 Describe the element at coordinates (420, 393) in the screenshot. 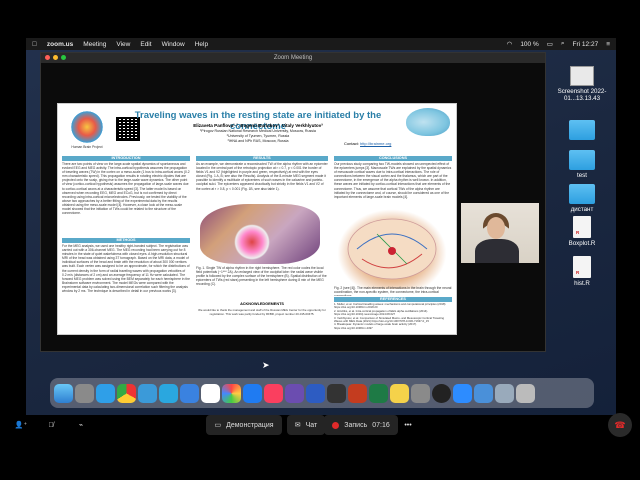

I see `system-preferences-icon` at that location.